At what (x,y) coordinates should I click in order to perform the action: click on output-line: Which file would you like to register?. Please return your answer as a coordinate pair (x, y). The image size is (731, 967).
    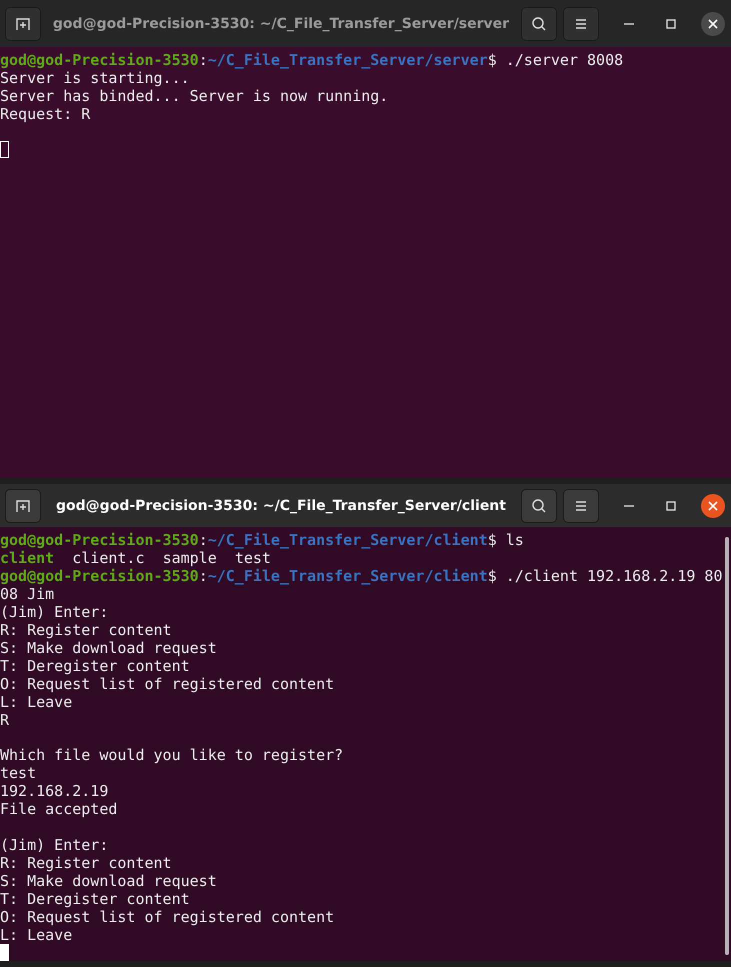
    Looking at the image, I should click on (172, 755).